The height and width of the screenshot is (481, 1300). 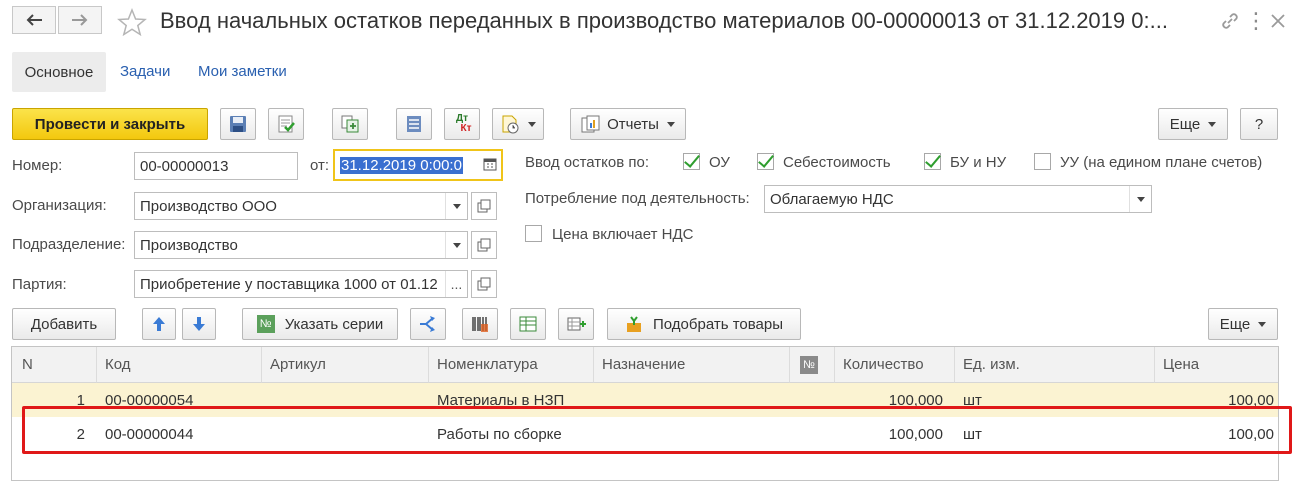 I want to click on more-button: Еще, so click(x=1193, y=124).